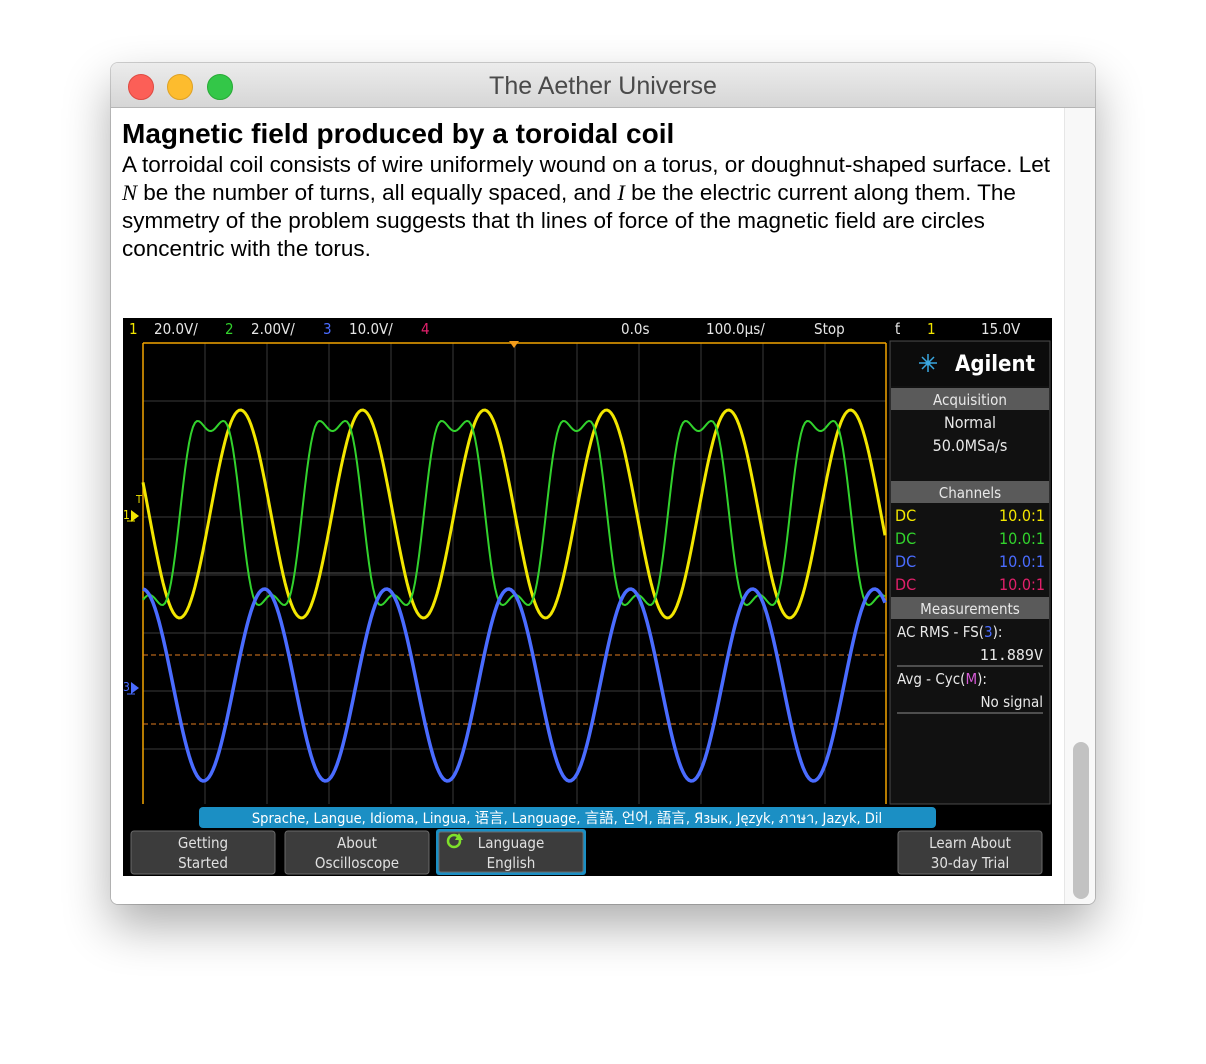 The height and width of the screenshot is (1064, 1206). Describe the element at coordinates (735, 329) in the screenshot. I see `timebase: 100.0μs/` at that location.